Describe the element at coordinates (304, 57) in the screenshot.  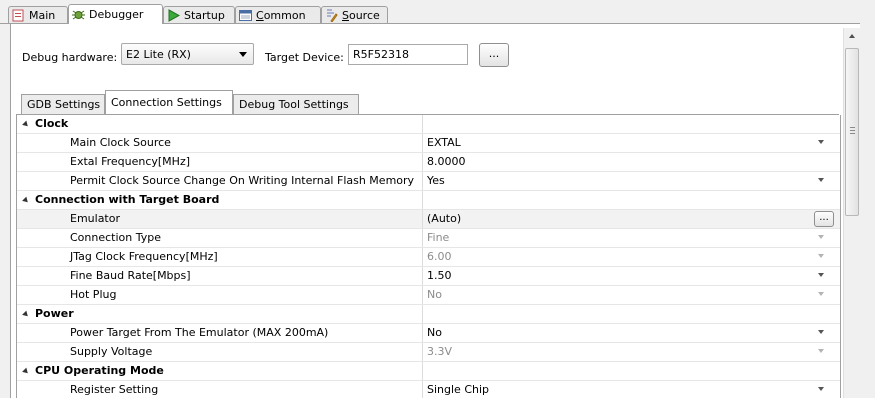
I see `target-device-label: Target Device:` at that location.